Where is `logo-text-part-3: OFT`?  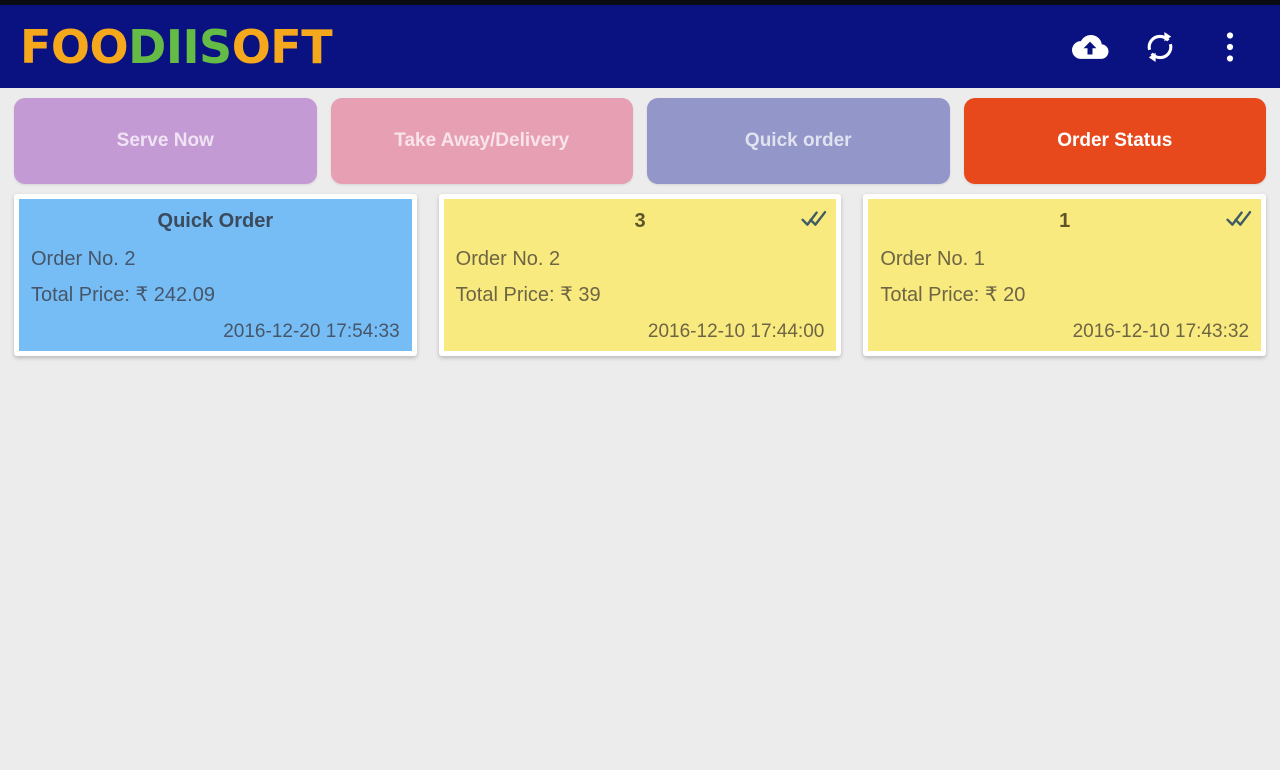
logo-text-part-3: OFT is located at coordinates (282, 46).